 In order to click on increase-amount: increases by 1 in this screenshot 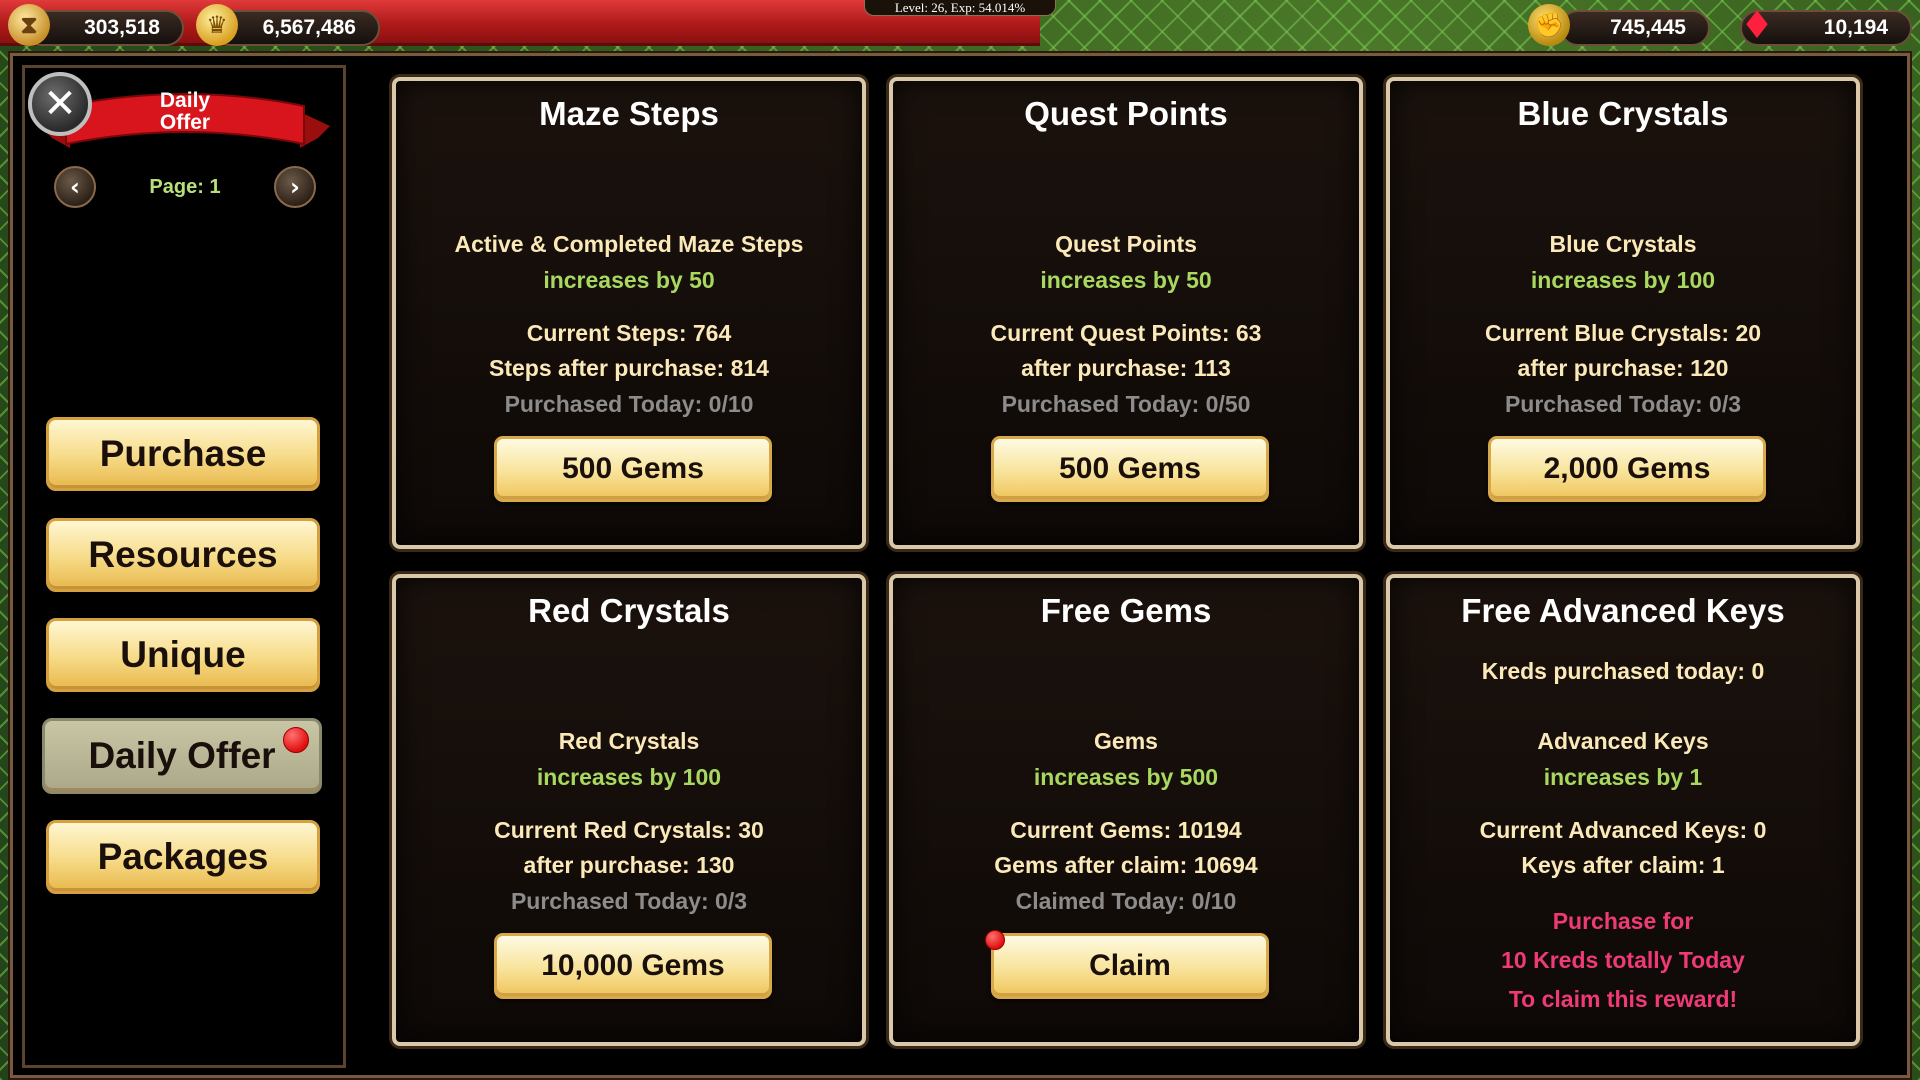, I will do `click(1623, 777)`.